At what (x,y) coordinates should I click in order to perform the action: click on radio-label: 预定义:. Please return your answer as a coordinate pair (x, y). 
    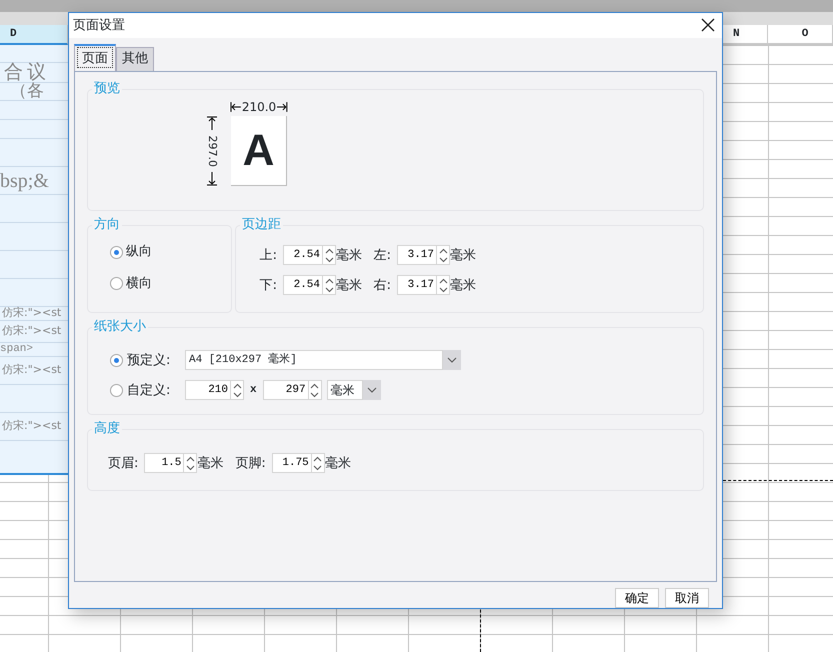
    Looking at the image, I should click on (149, 361).